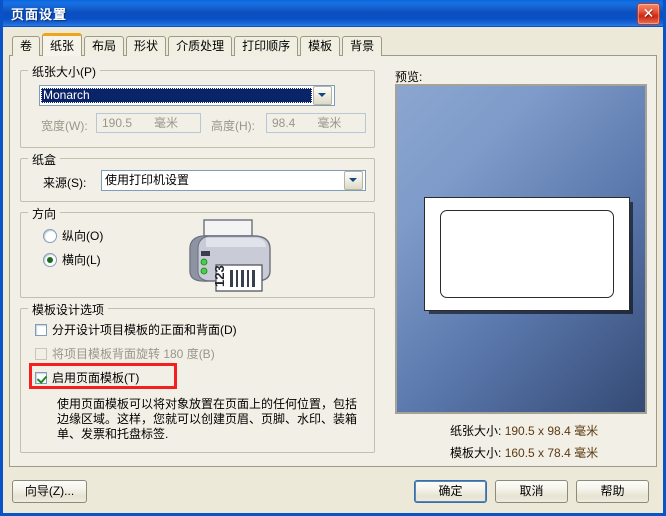 Image resolution: width=666 pixels, height=516 pixels. I want to click on preview-label: 预览:, so click(409, 77).